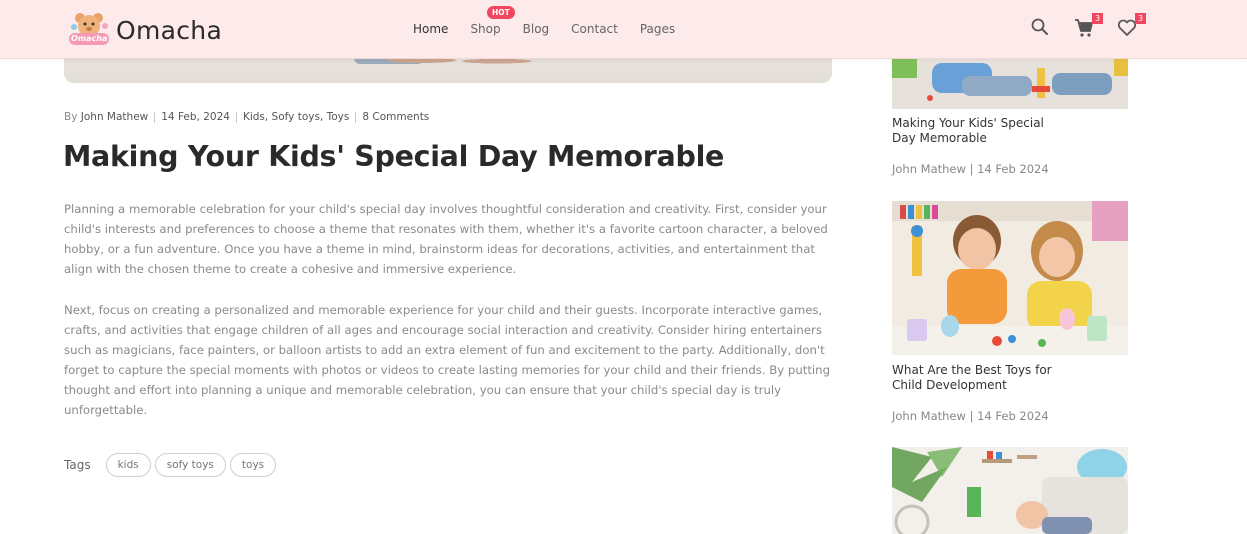 The width and height of the screenshot is (1247, 534). Describe the element at coordinates (114, 117) in the screenshot. I see `meta-author-link: John Mathew` at that location.